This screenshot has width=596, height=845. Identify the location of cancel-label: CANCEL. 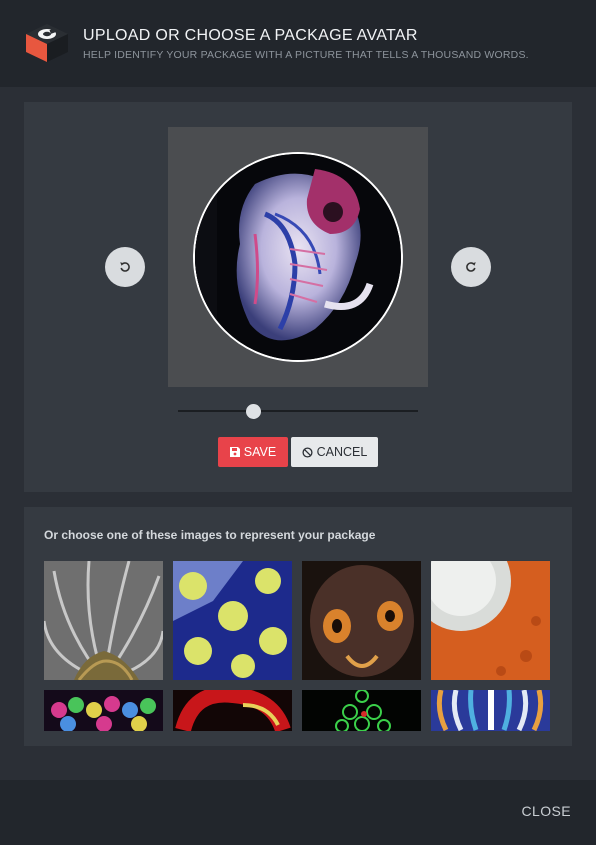
(342, 452).